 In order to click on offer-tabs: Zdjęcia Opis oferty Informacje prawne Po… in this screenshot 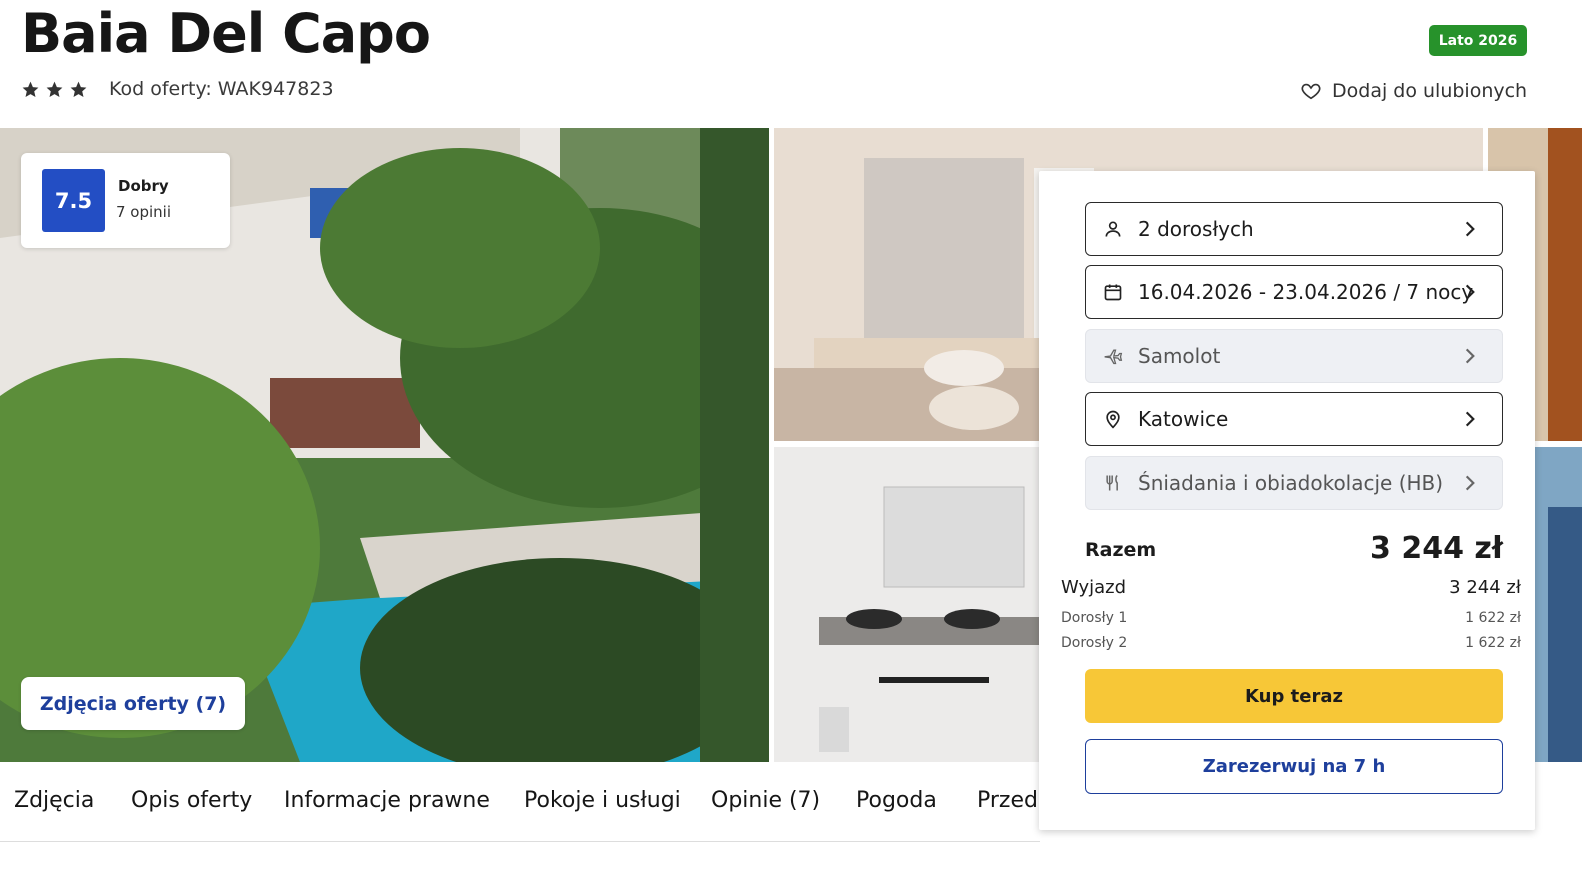, I will do `click(520, 802)`.